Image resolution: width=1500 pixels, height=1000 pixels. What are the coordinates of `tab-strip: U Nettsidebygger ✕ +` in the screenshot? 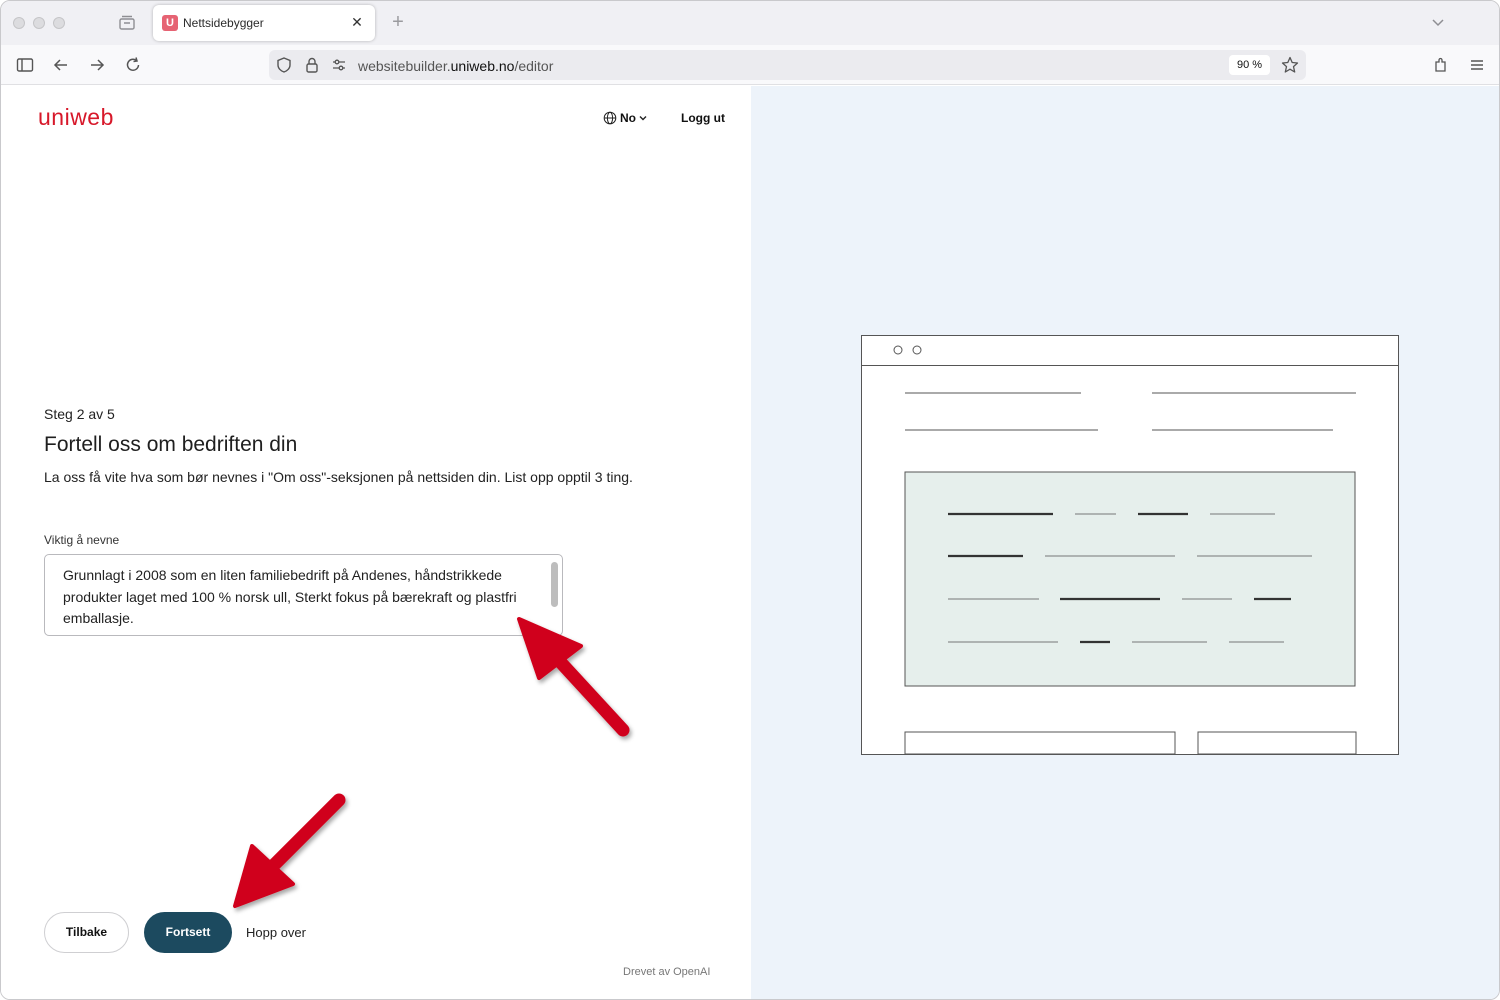 It's located at (750, 23).